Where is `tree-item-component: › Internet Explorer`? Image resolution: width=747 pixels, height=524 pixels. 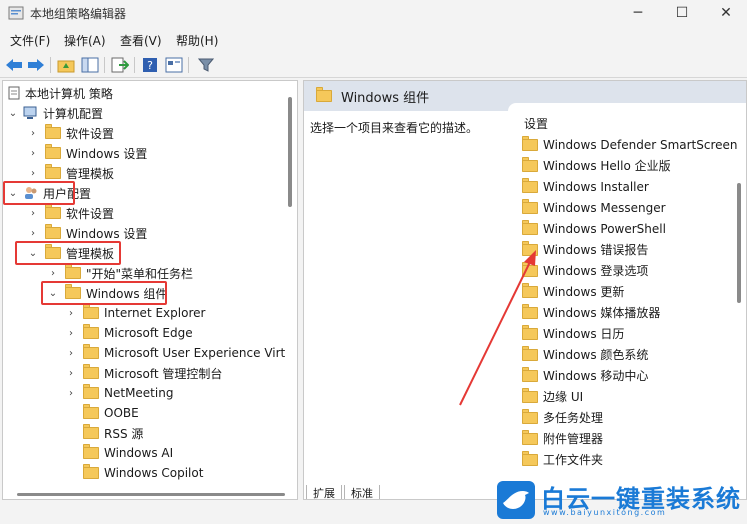 tree-item-component: › Internet Explorer is located at coordinates (135, 313).